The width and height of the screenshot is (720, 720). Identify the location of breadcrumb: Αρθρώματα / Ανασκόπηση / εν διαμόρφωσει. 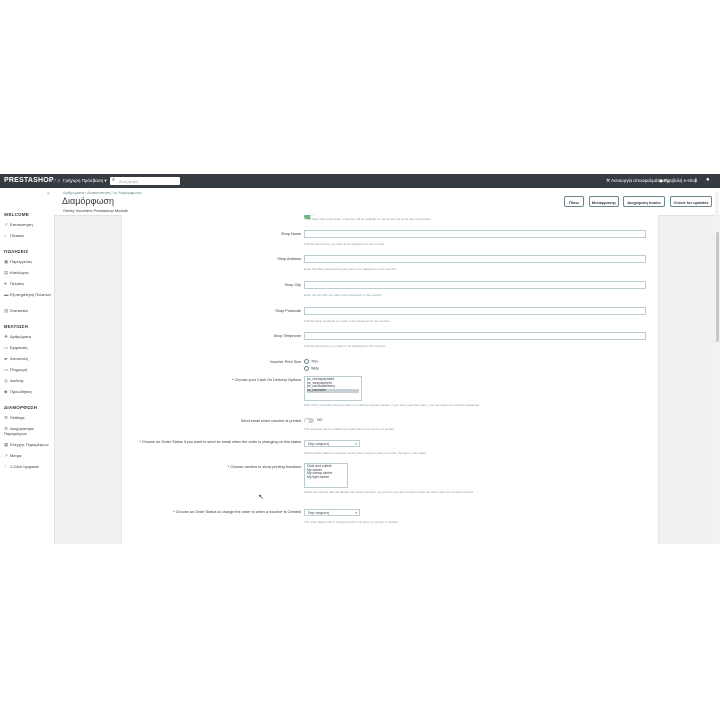
(102, 192).